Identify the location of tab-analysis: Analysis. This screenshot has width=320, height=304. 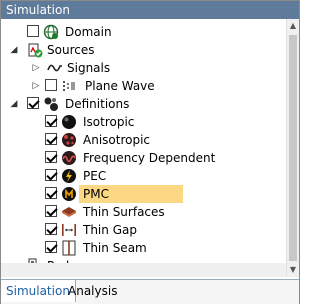
(92, 291).